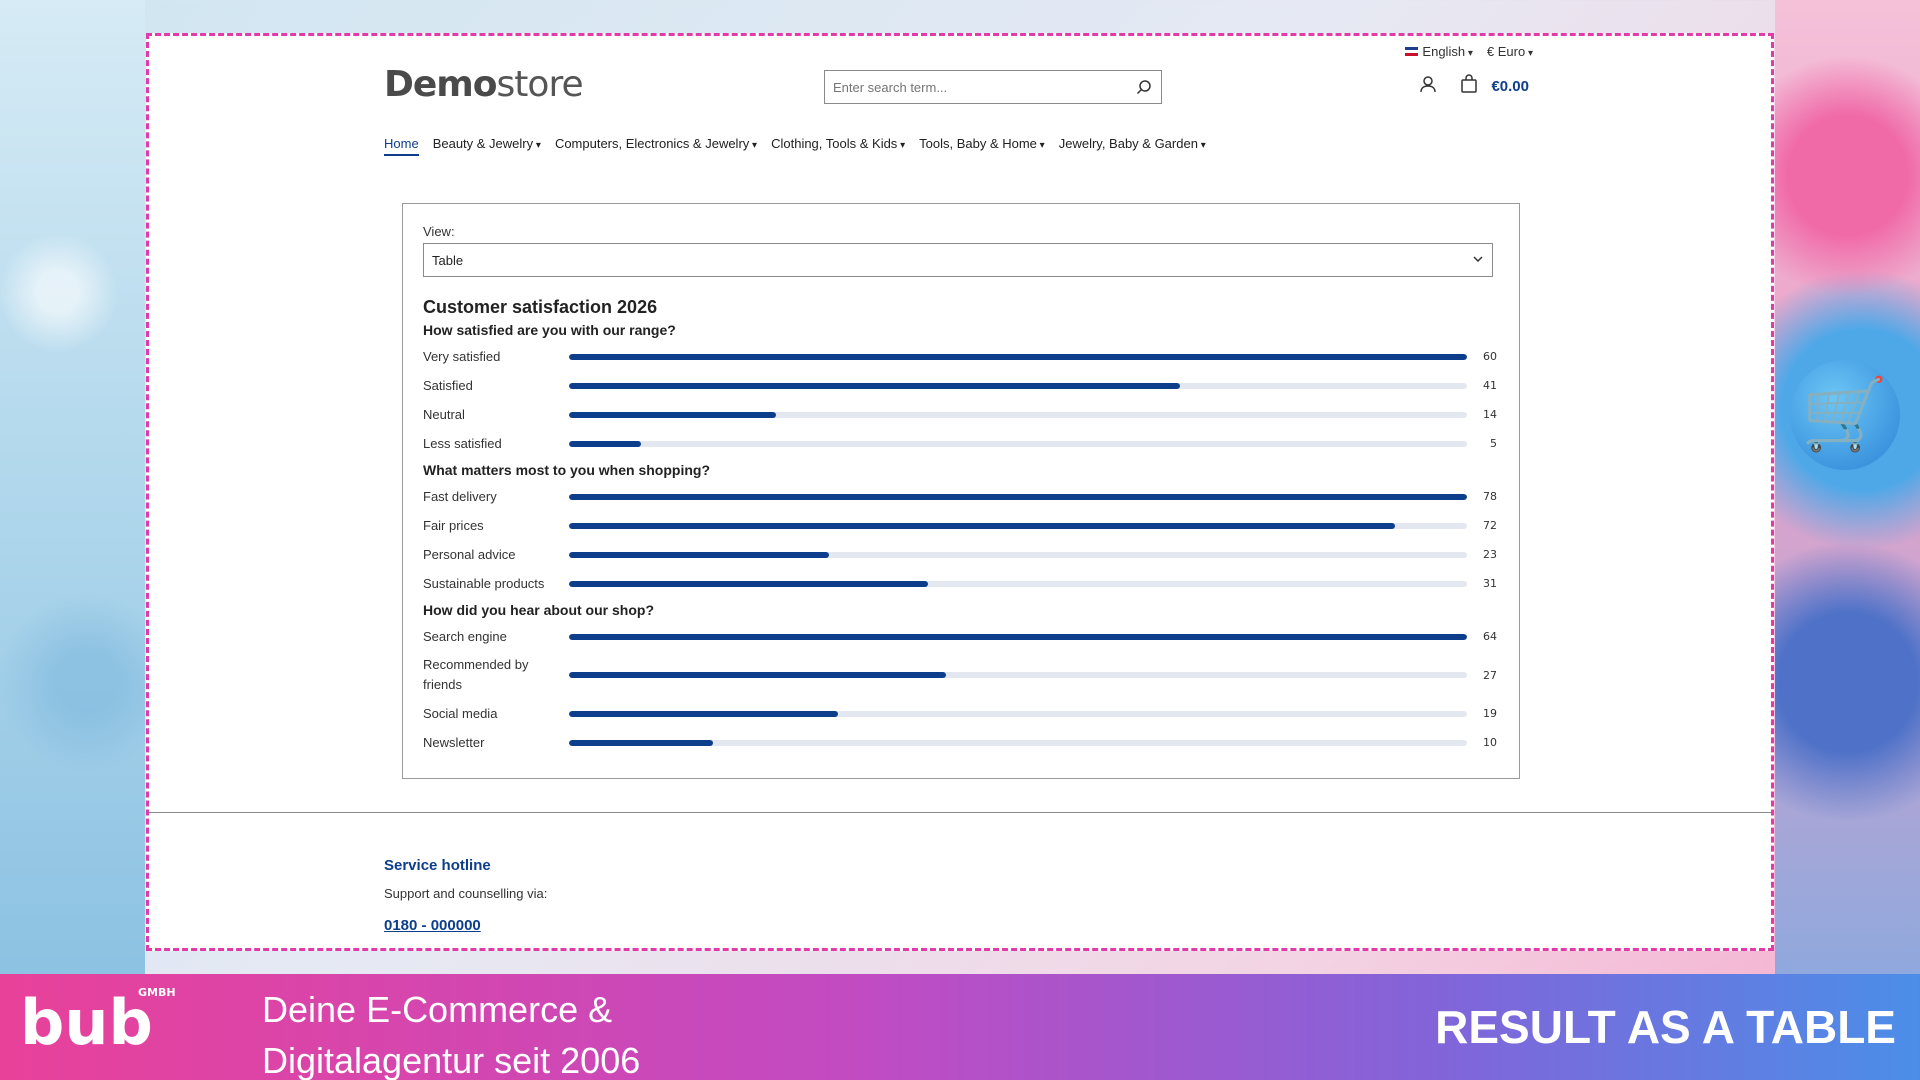  What do you see at coordinates (1490, 496) in the screenshot?
I see `answer-count: 78` at bounding box center [1490, 496].